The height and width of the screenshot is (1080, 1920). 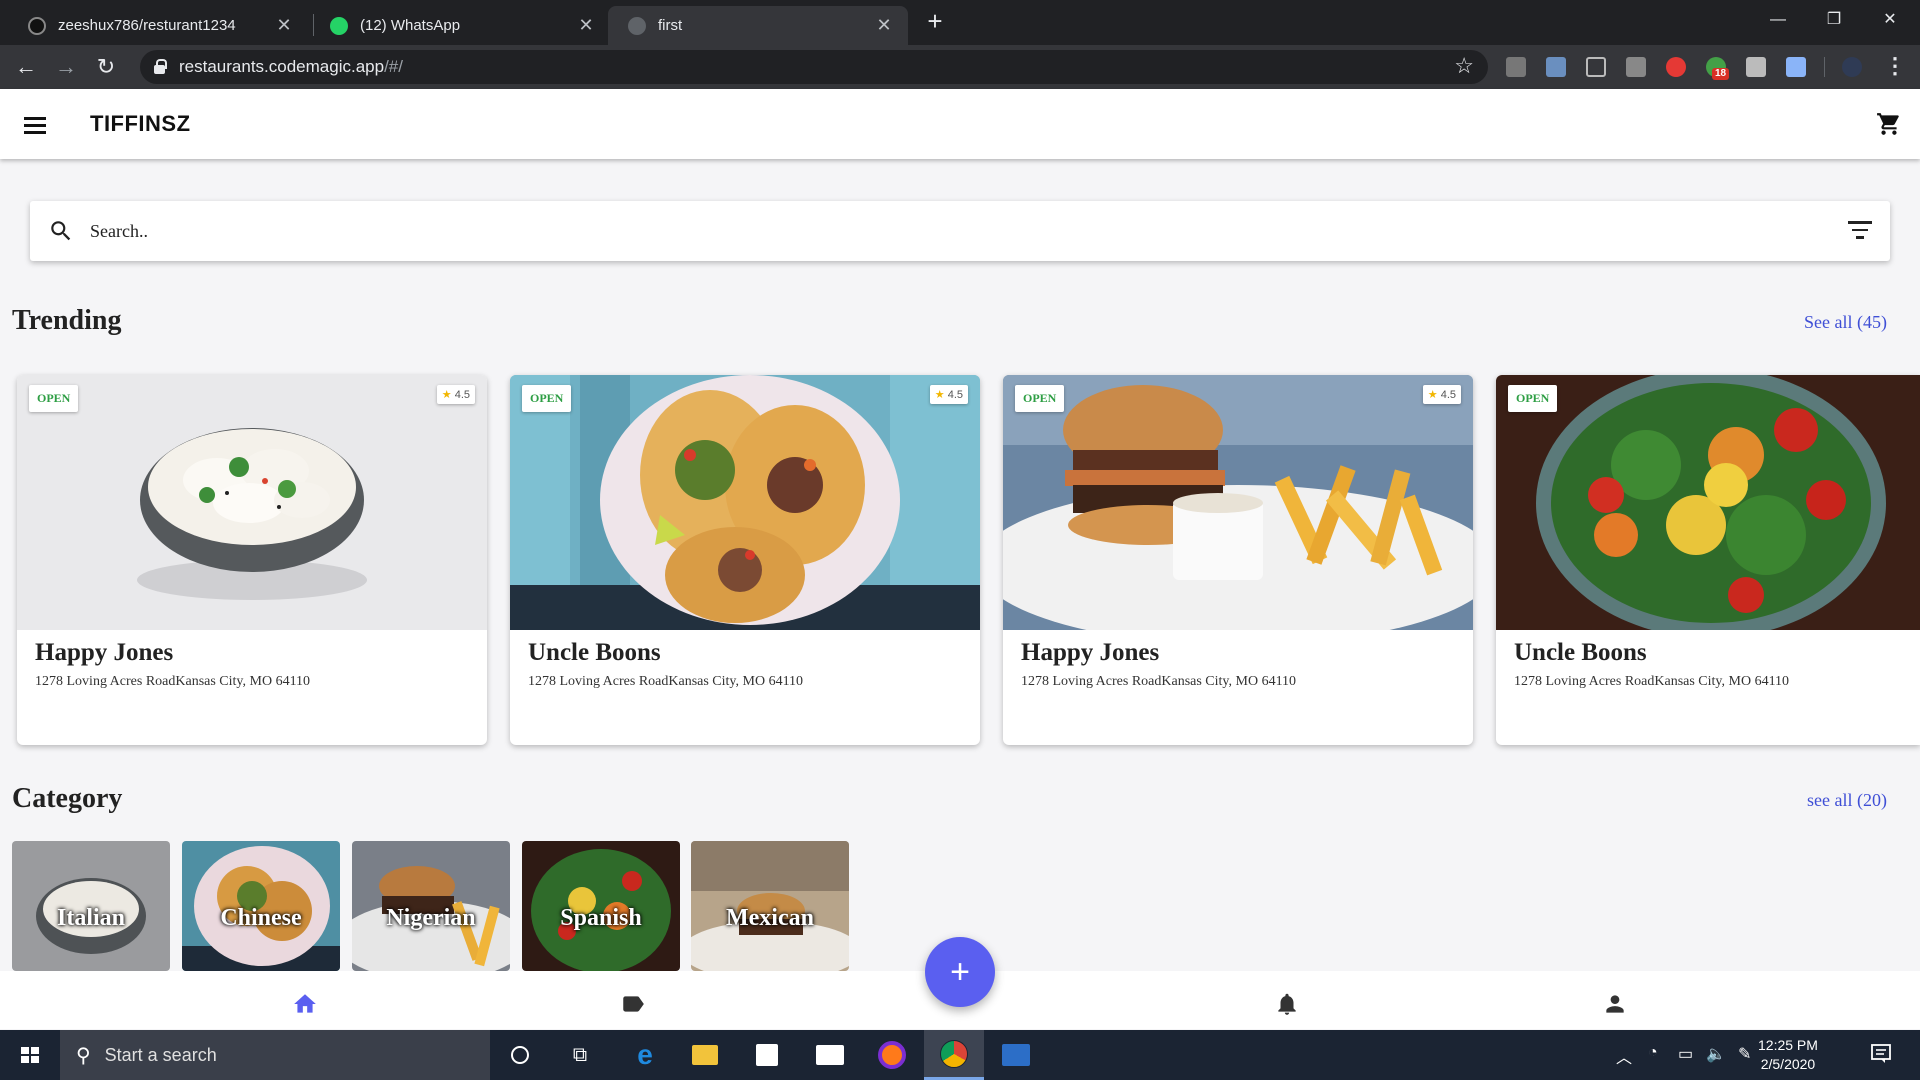 I want to click on category-tile: Mexican, so click(x=770, y=906).